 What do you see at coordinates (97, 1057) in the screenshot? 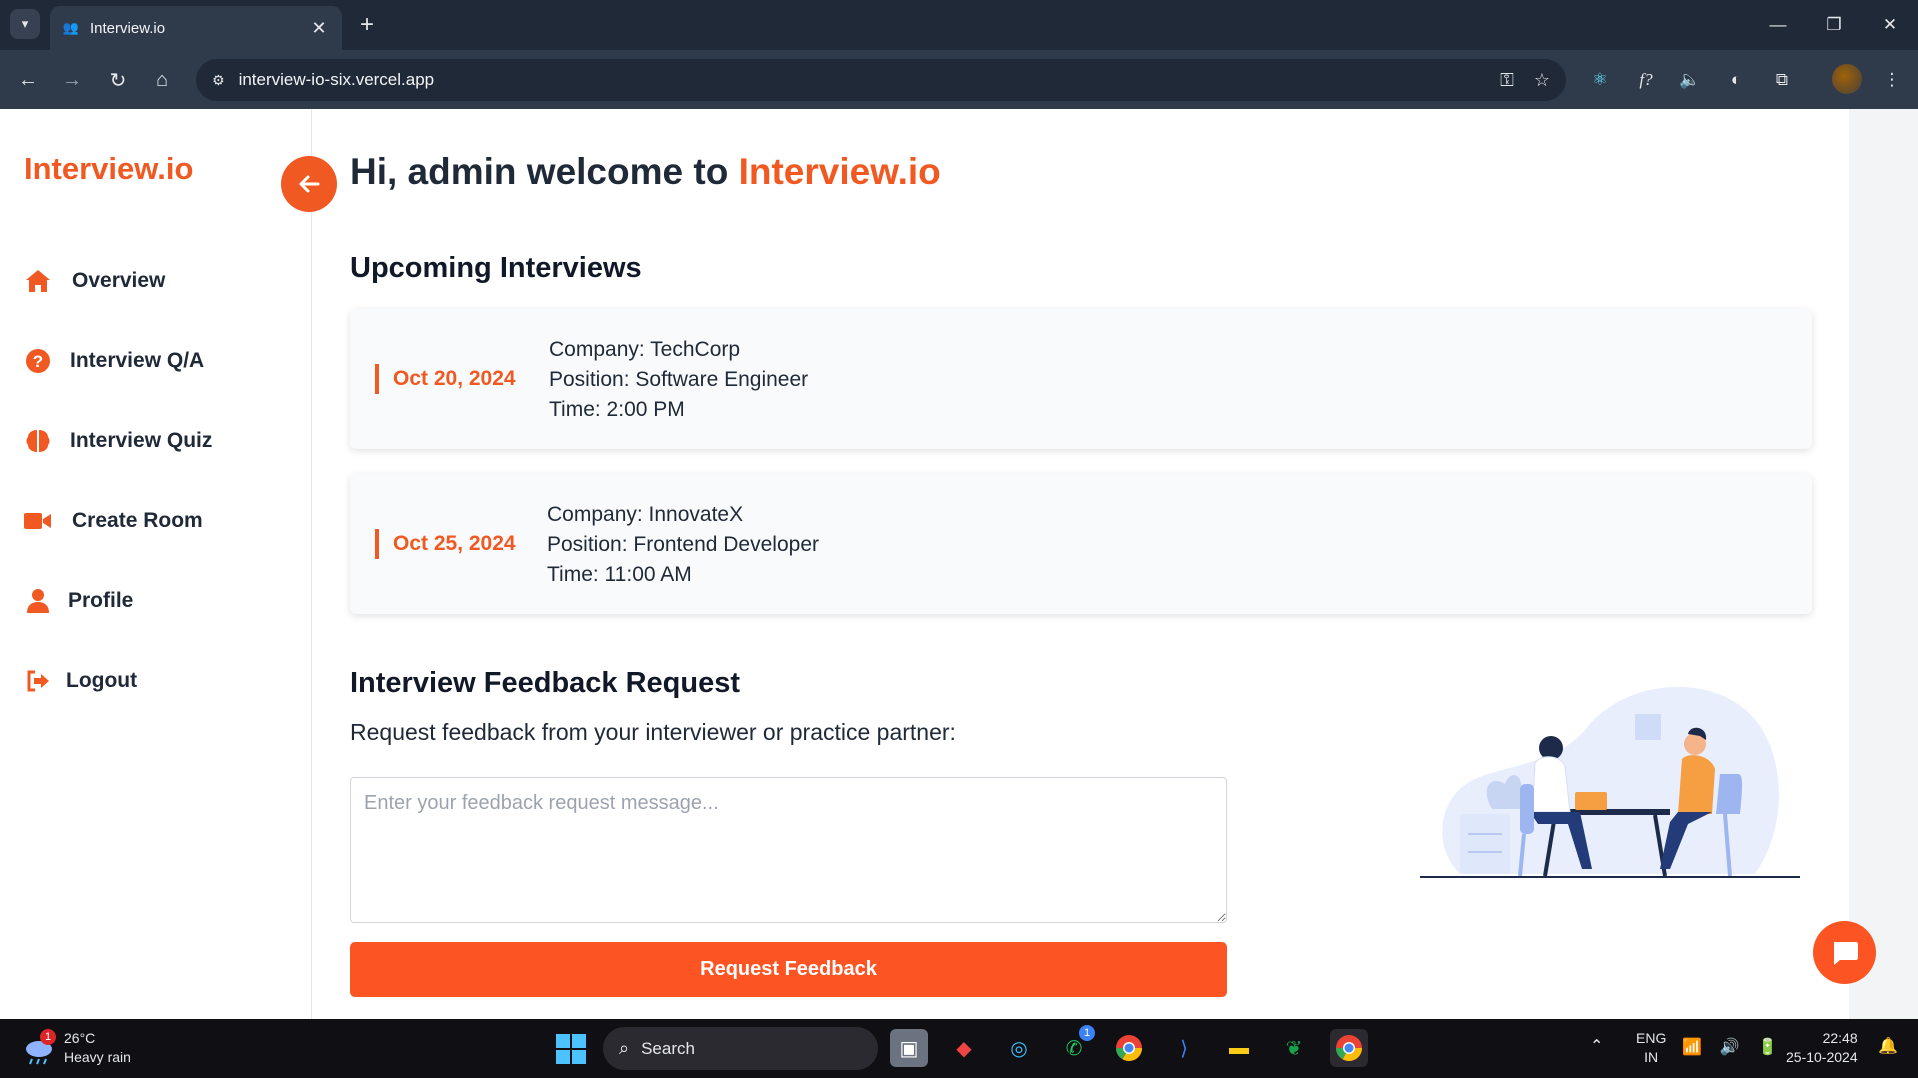
I see `weather-desc: Heavy rain` at bounding box center [97, 1057].